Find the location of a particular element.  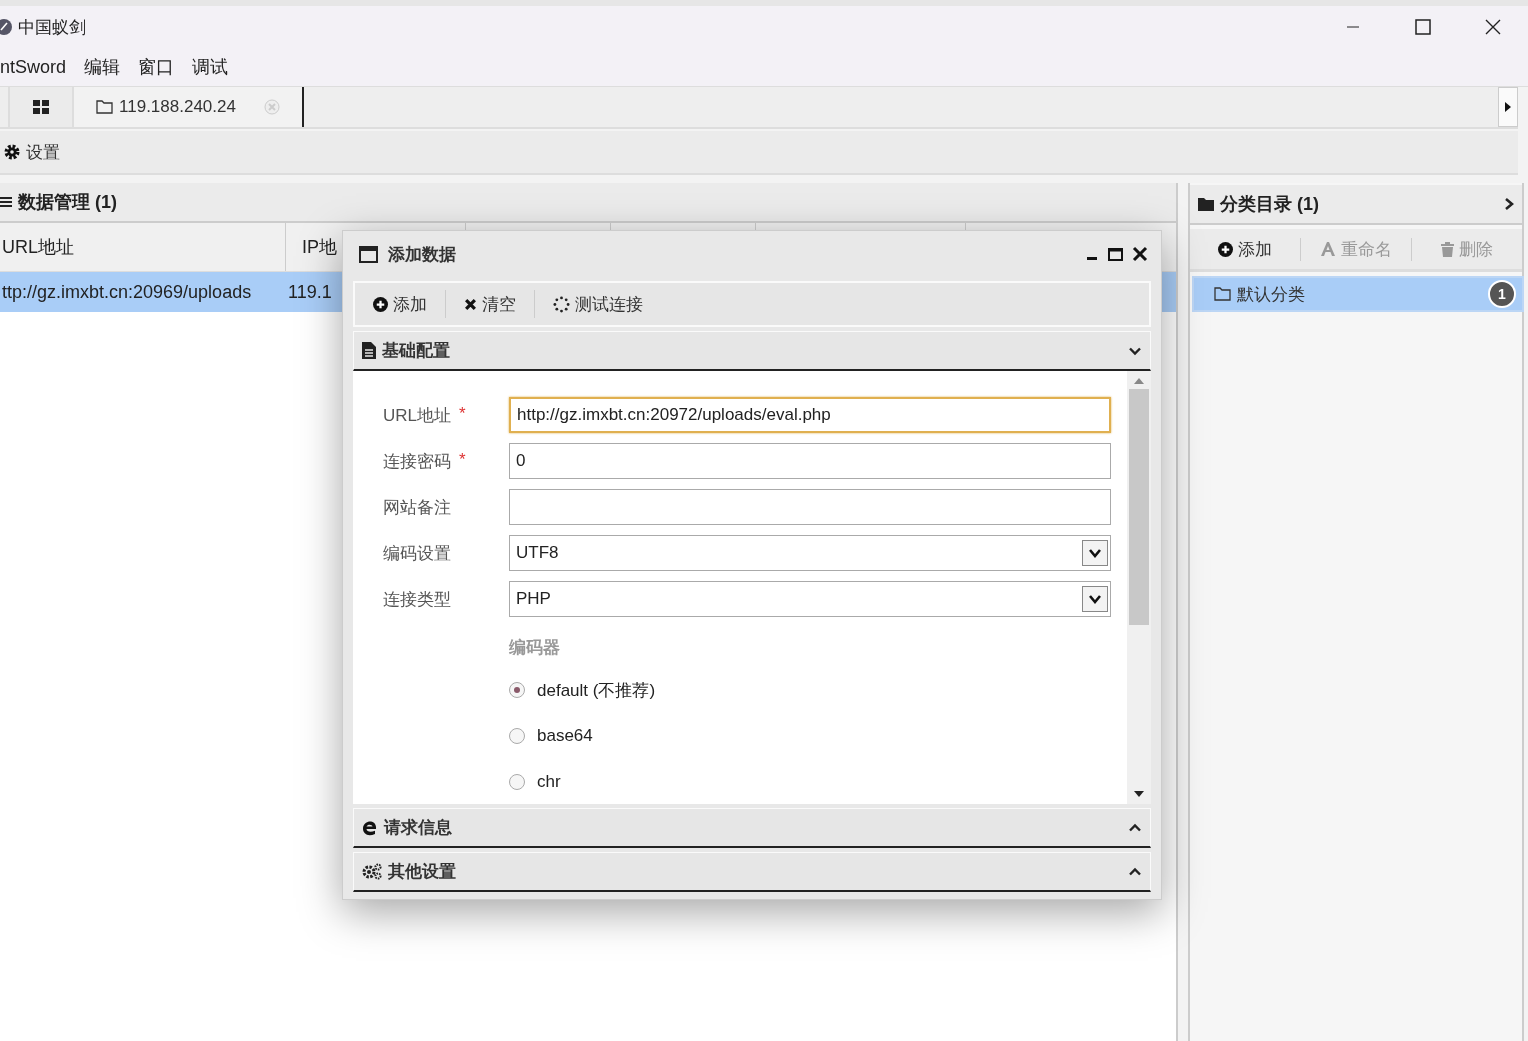

radio-option: base64 is located at coordinates (551, 736).